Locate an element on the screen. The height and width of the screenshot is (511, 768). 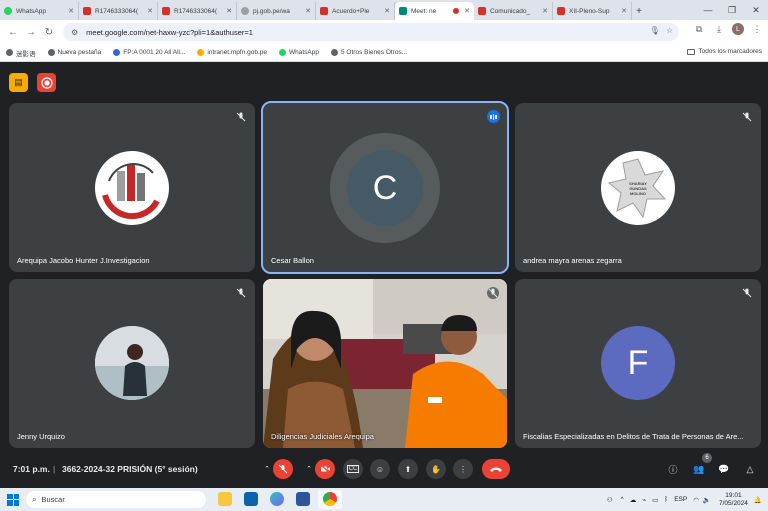
bookmark-item: Nueva pestaña is located at coordinates (74, 52).